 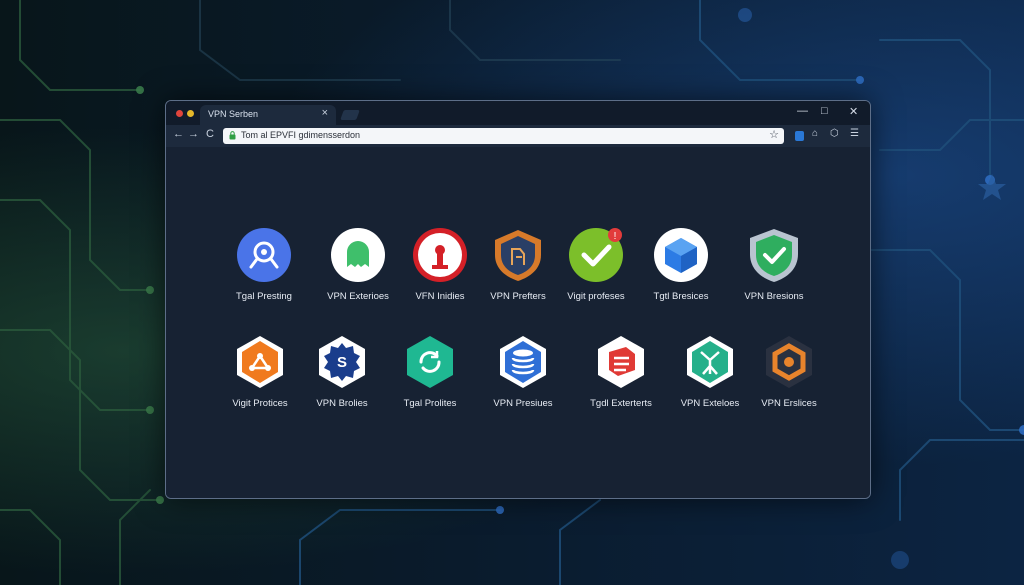 I want to click on address-bar: Tom al EPVFI gdimensserdon ☆, so click(x=503, y=136).